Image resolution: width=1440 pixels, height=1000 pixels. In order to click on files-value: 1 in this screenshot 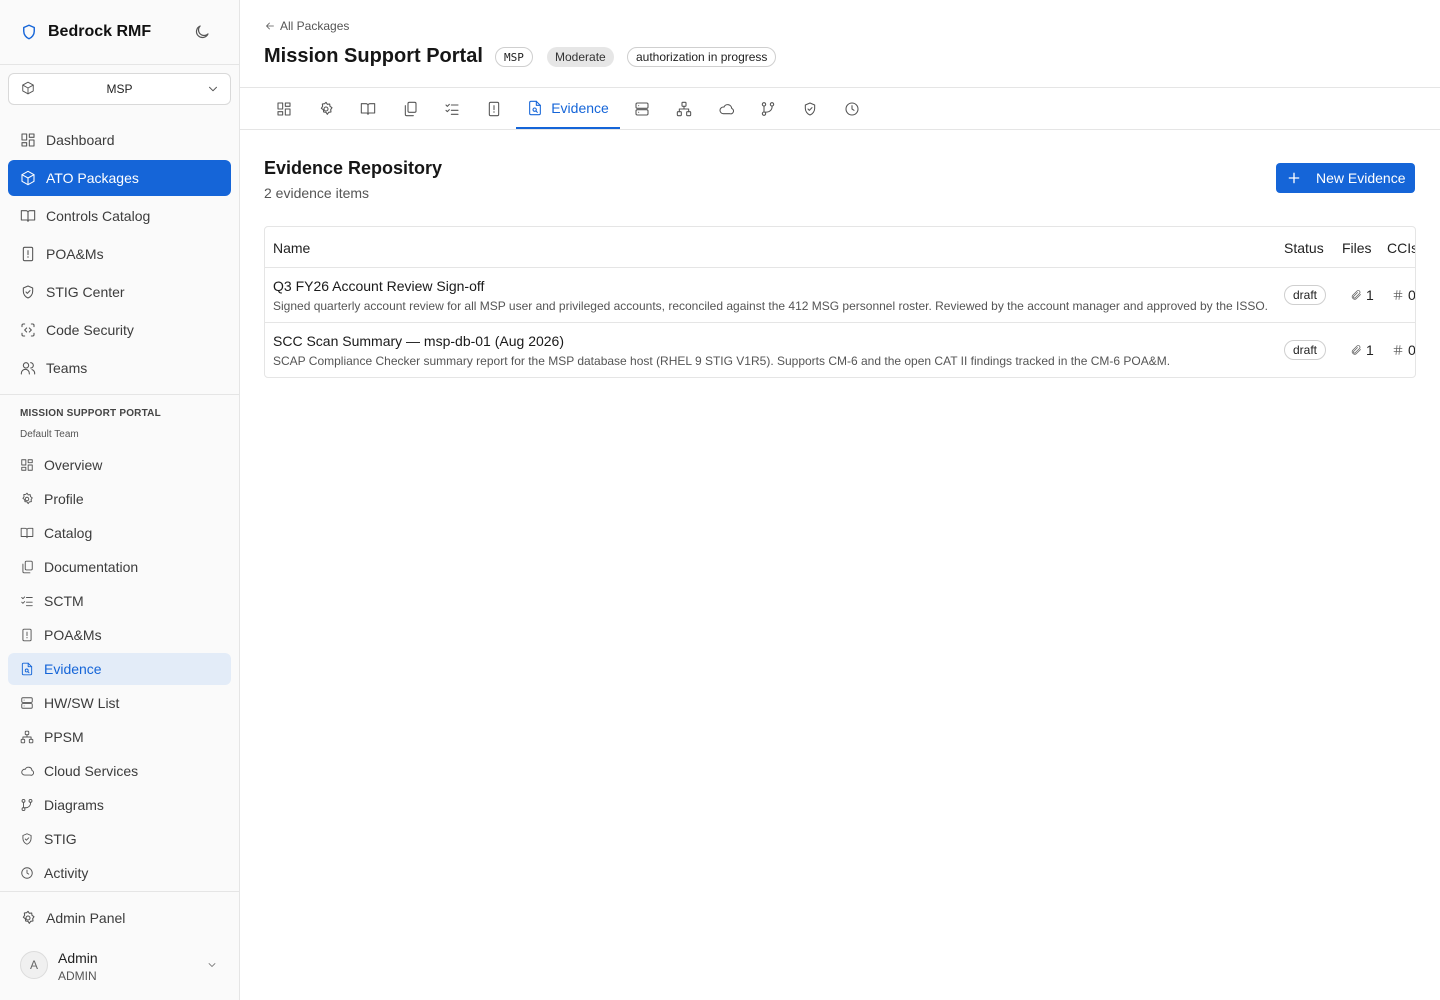, I will do `click(1370, 350)`.